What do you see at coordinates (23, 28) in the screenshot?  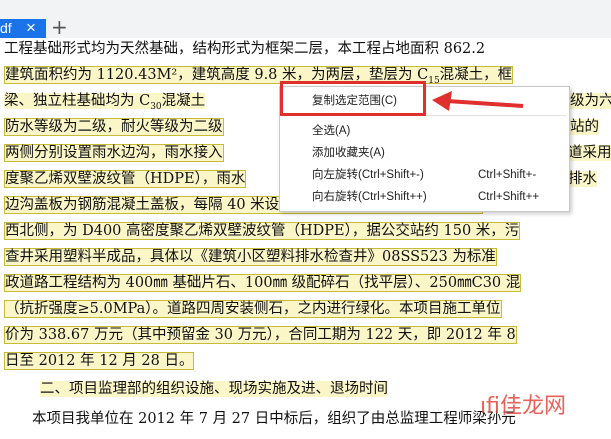 I see `document-tab: df ×` at bounding box center [23, 28].